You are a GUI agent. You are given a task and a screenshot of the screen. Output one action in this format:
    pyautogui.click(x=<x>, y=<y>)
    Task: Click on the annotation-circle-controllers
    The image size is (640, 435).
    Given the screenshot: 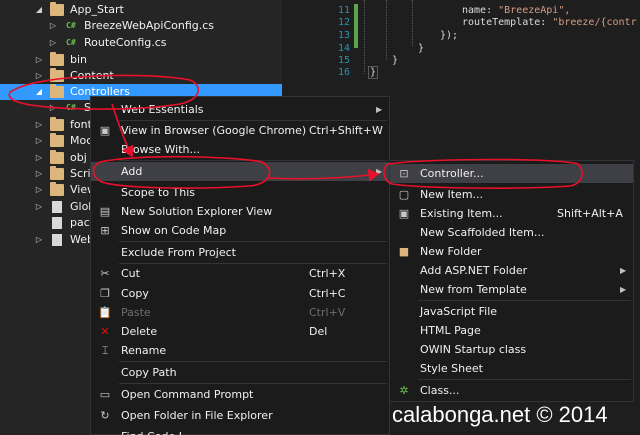 What is the action you would take?
    pyautogui.click(x=104, y=92)
    